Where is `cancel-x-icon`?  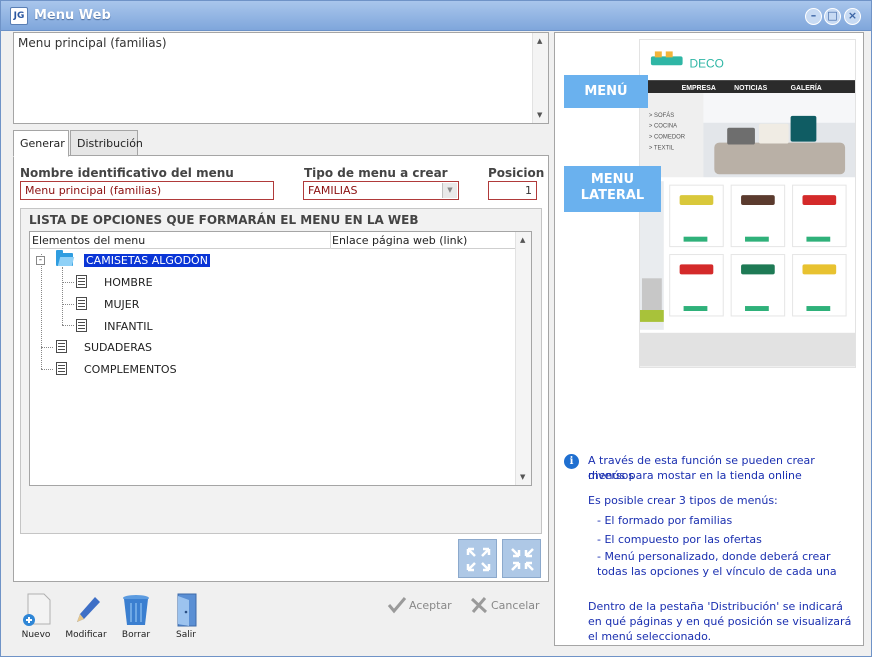
cancel-x-icon is located at coordinates (479, 605).